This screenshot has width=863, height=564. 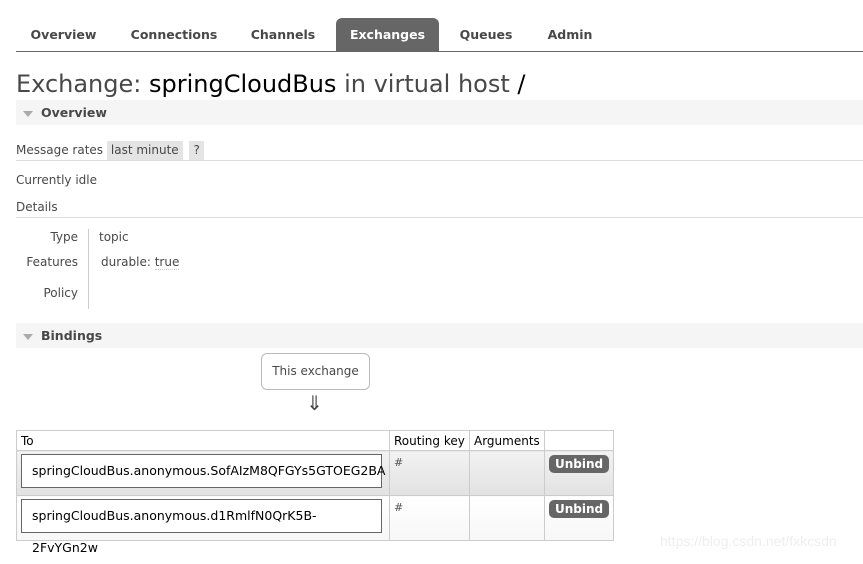 I want to click on features-value: durable: true, so click(x=140, y=262).